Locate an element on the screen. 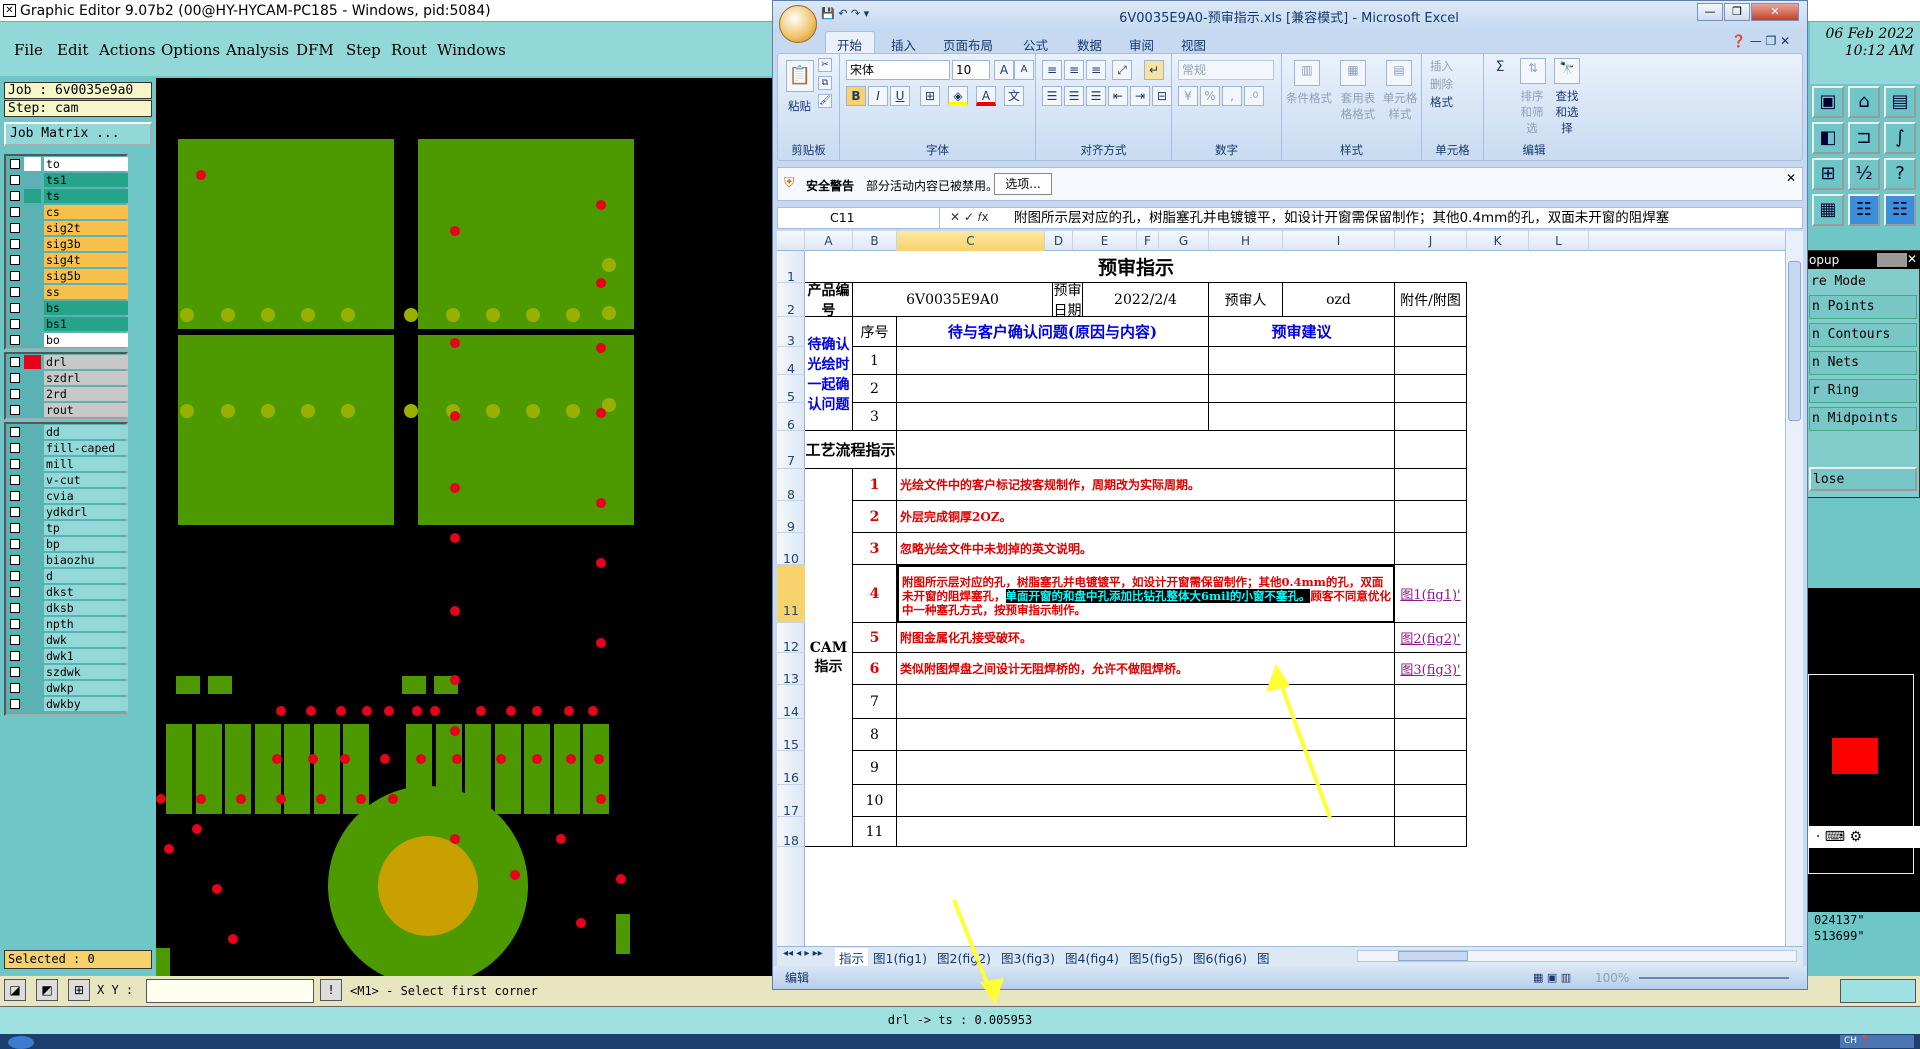  formula-buttons: ✕ ✓ 𝑓x is located at coordinates (969, 217).